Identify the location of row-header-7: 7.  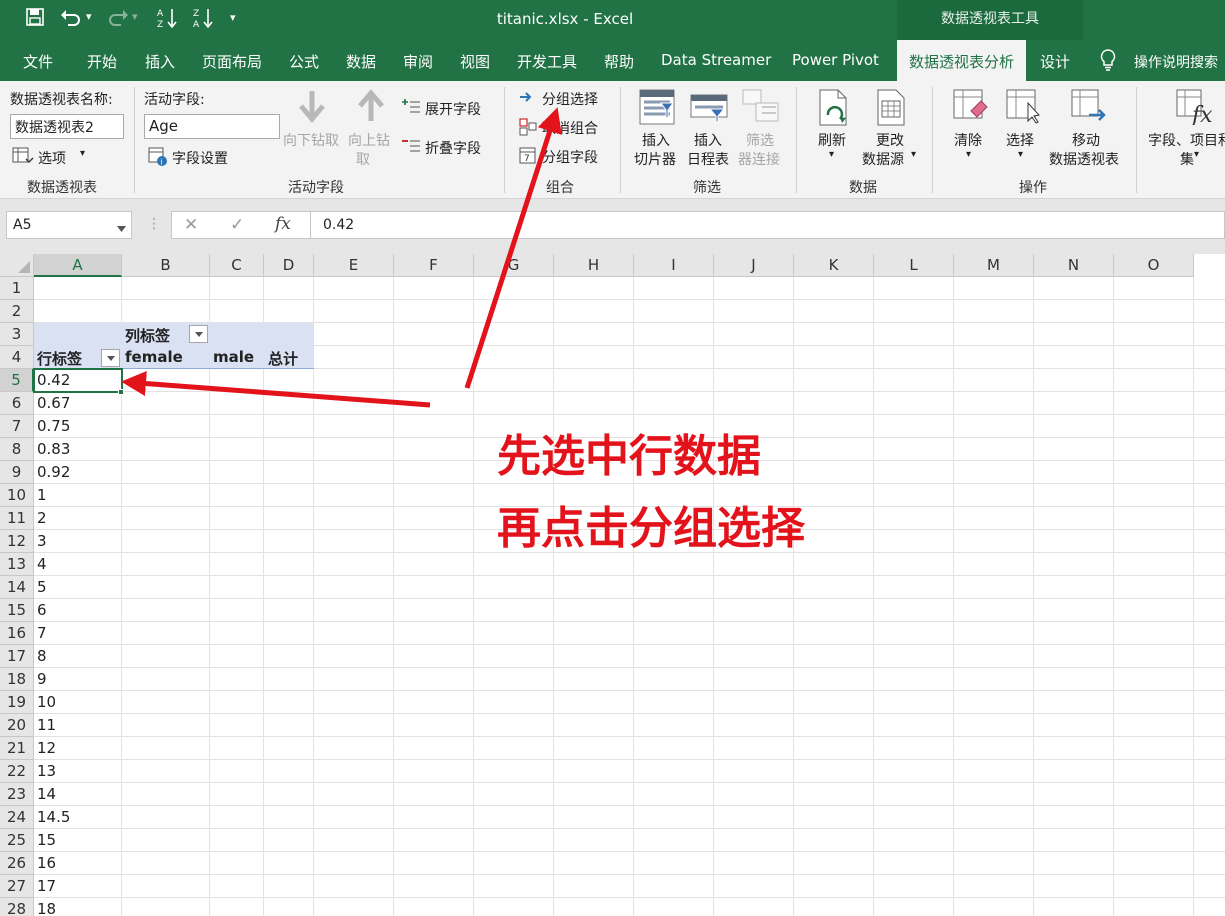
(17, 426).